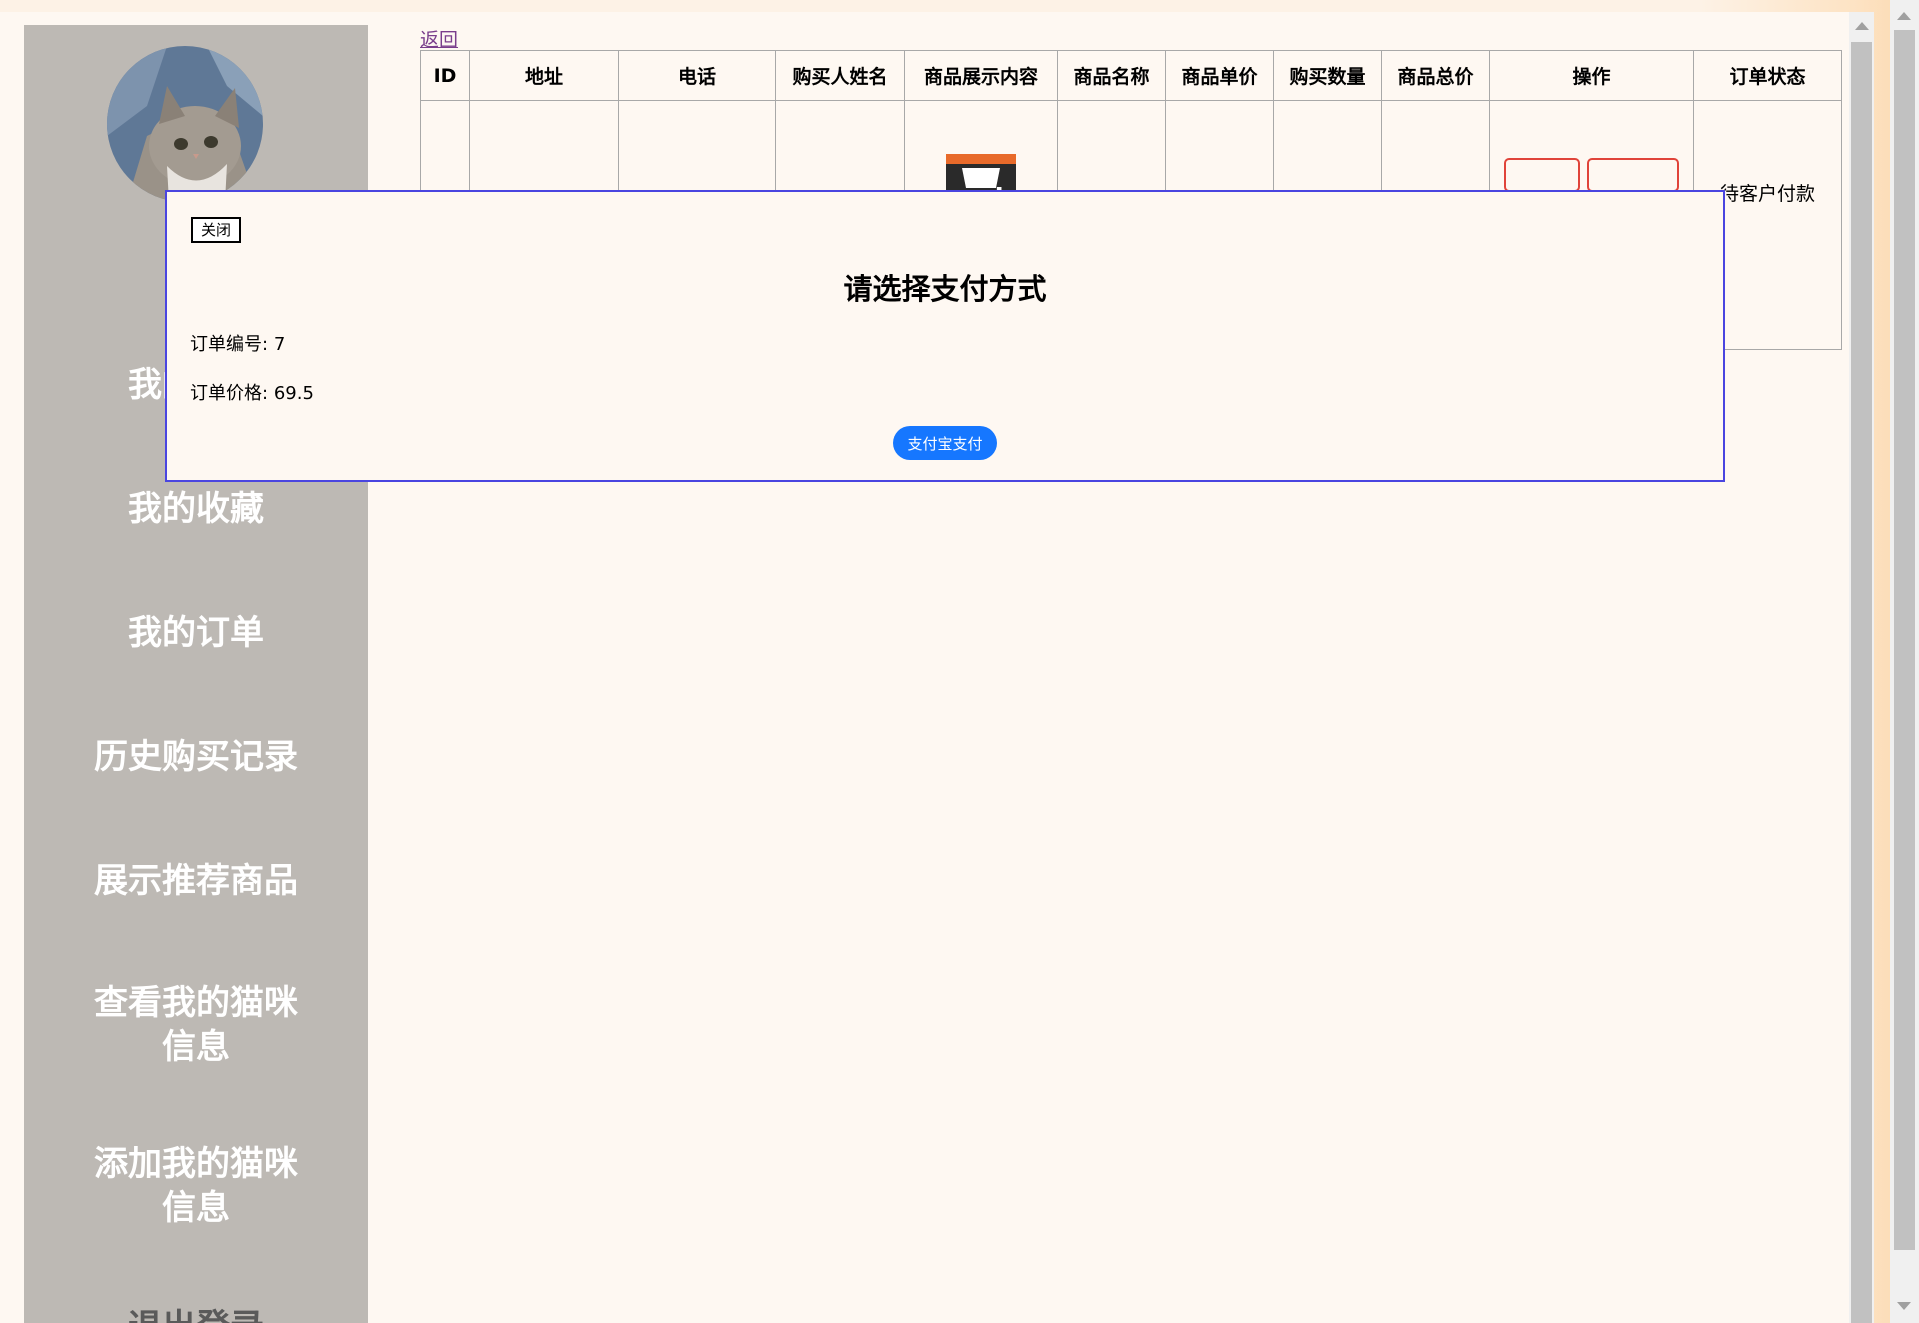 Image resolution: width=1919 pixels, height=1323 pixels. What do you see at coordinates (1219, 75) in the screenshot?
I see `column-header-unit-price: 商品单价` at bounding box center [1219, 75].